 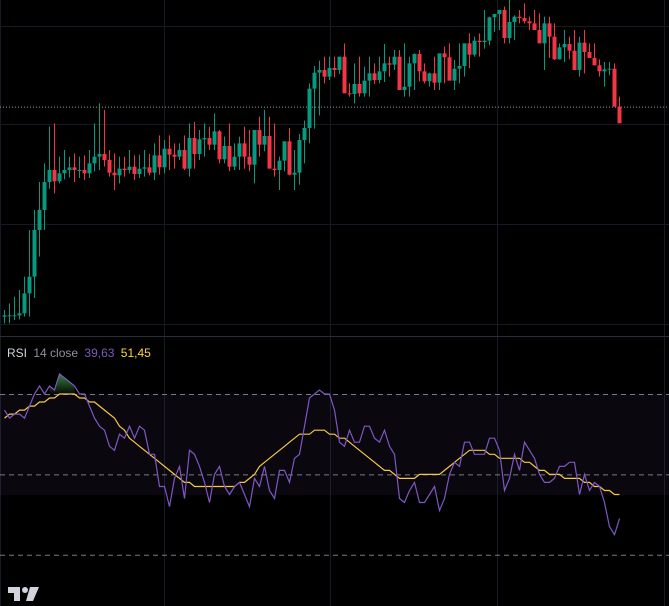 What do you see at coordinates (135, 353) in the screenshot?
I see `rsi-ma-legend-value: 51,45` at bounding box center [135, 353].